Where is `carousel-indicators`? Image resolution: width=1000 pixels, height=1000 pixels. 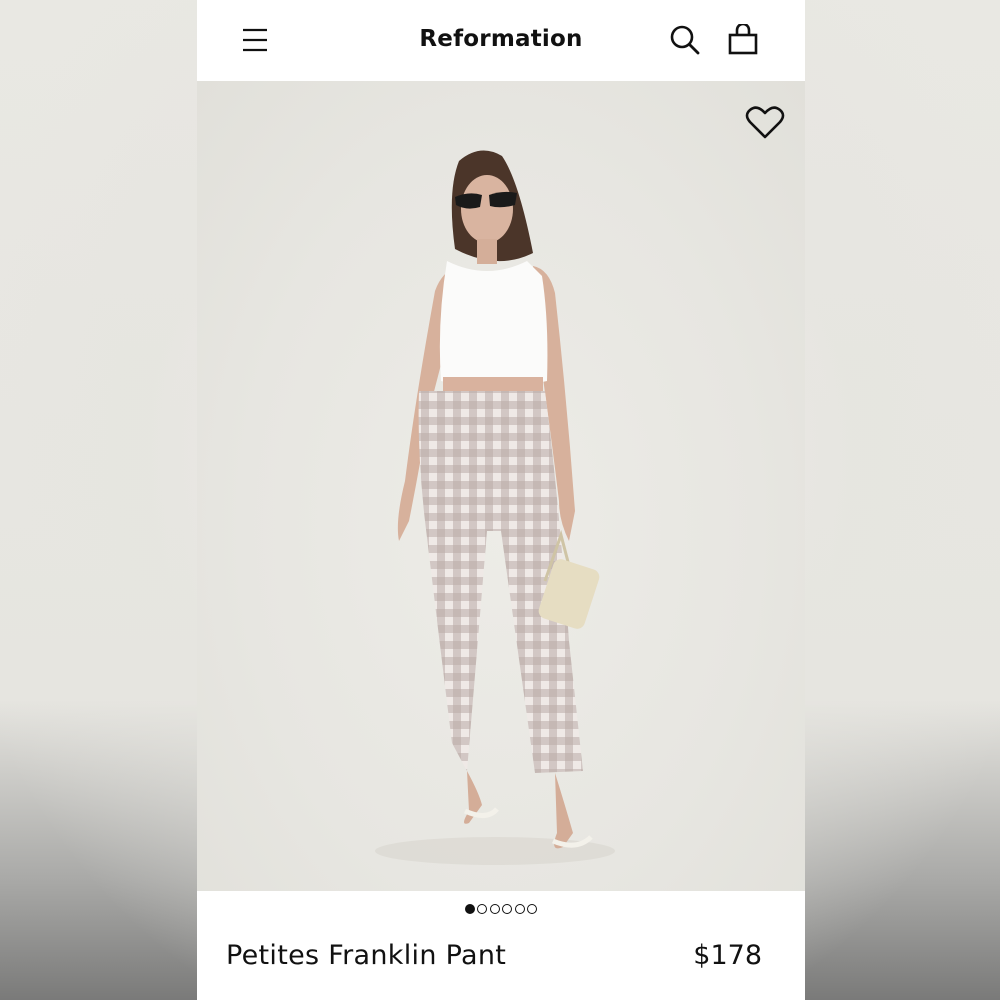
carousel-indicators is located at coordinates (501, 908).